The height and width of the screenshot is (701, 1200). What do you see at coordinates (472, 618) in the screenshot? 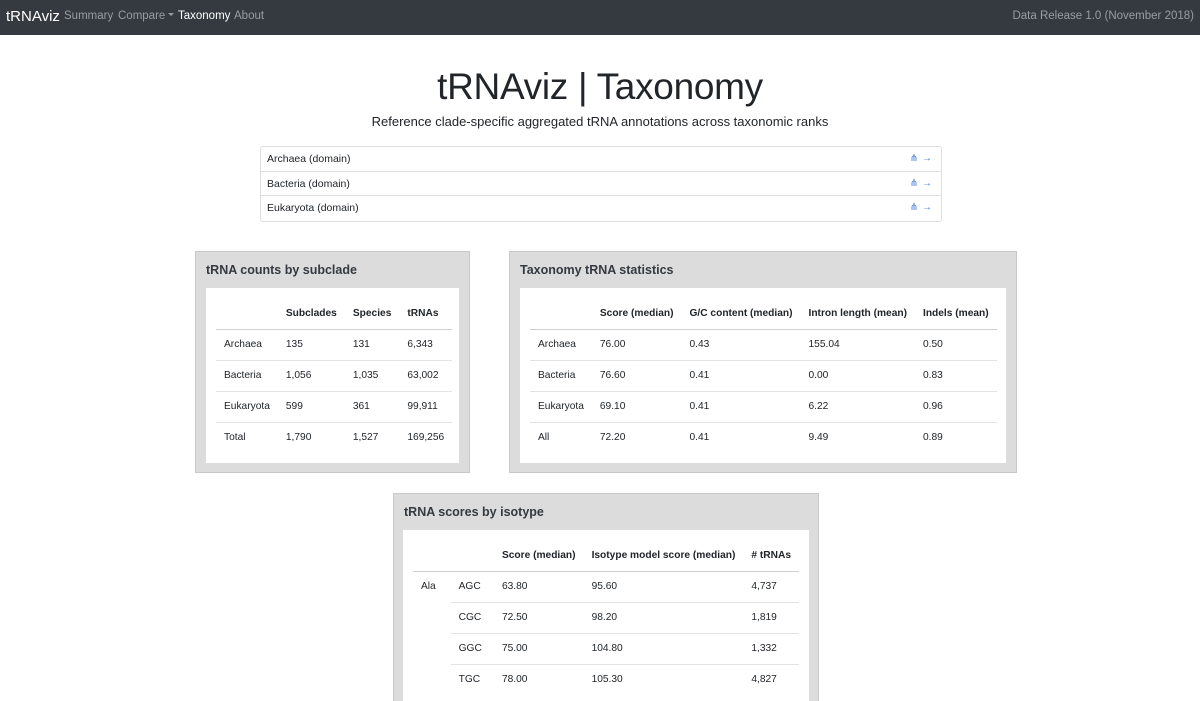
I see `table-cell: CGC` at bounding box center [472, 618].